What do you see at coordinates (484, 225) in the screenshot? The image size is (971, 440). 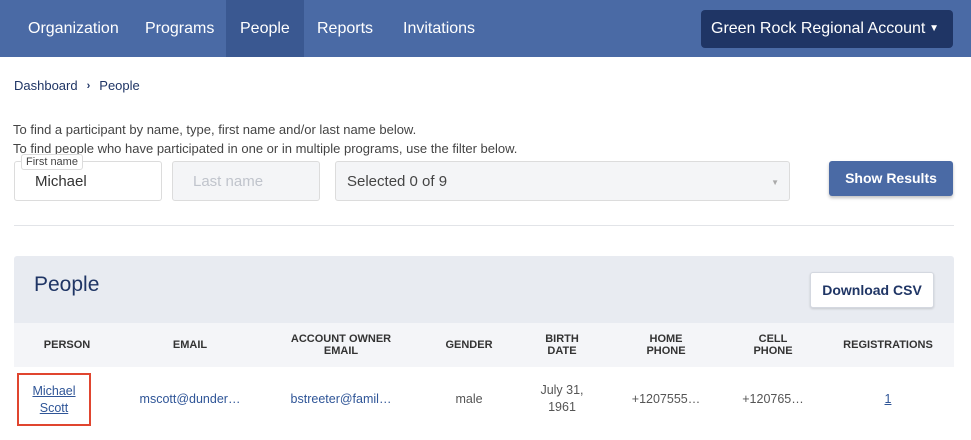 I see `divider` at bounding box center [484, 225].